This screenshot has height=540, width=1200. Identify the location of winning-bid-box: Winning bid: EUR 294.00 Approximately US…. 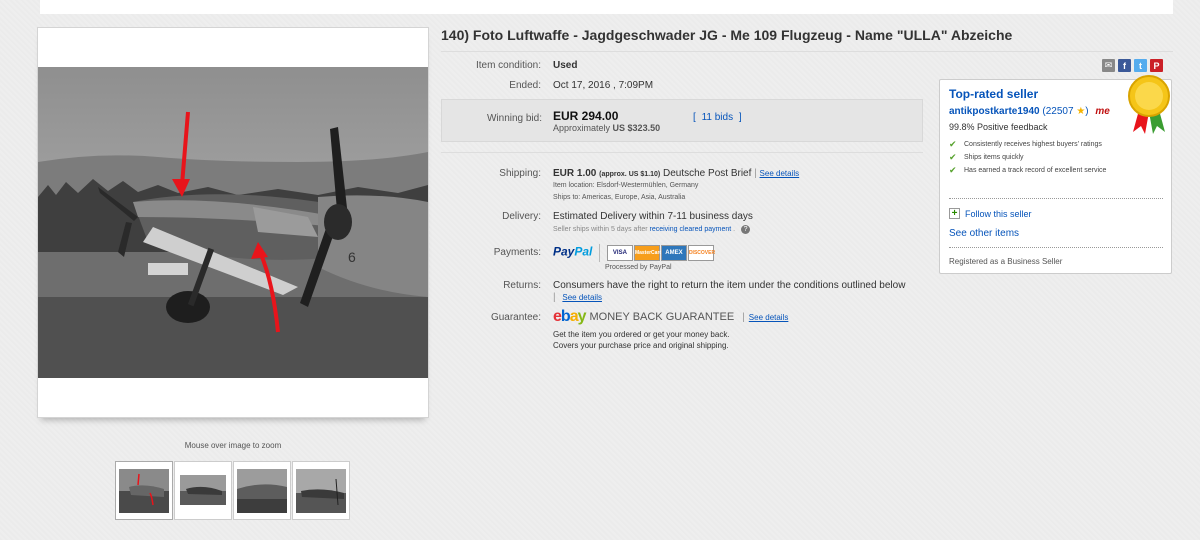
(682, 120).